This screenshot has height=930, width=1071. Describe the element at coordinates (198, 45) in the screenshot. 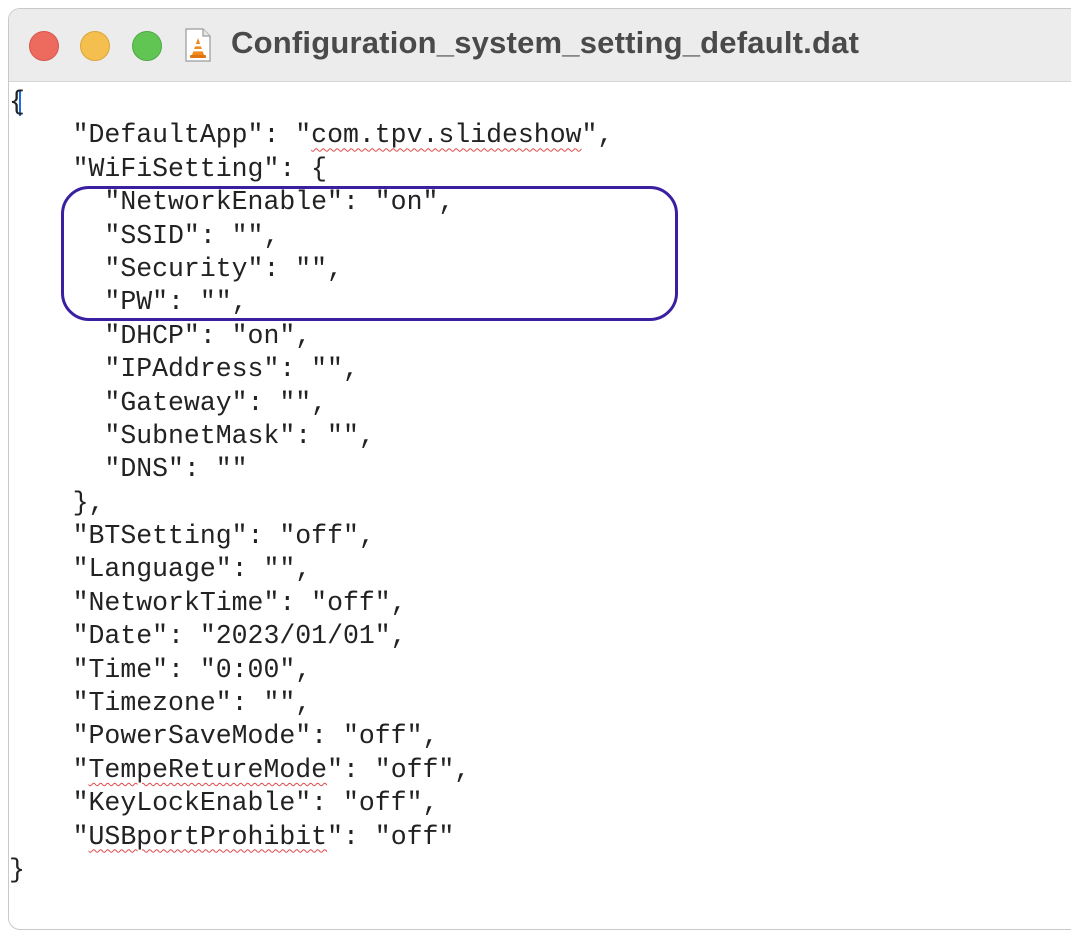

I see `vlc-cone-document-icon` at that location.